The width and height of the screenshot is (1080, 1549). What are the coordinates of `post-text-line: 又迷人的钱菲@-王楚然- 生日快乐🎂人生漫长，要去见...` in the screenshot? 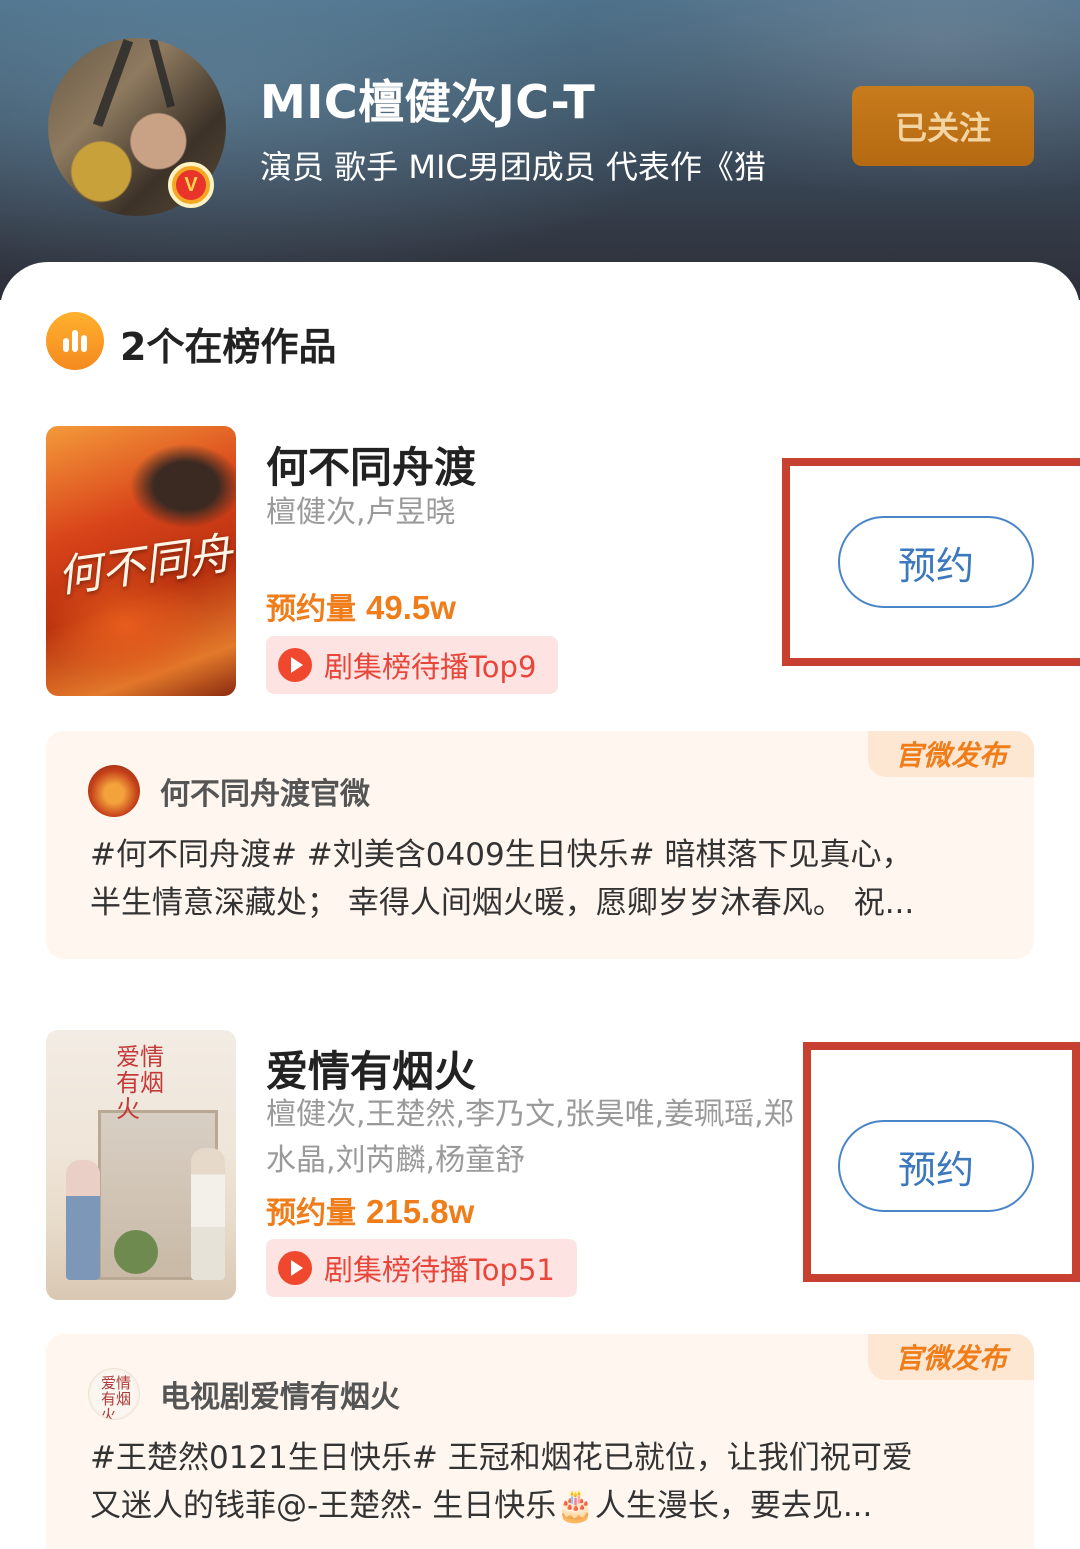 It's located at (481, 1506).